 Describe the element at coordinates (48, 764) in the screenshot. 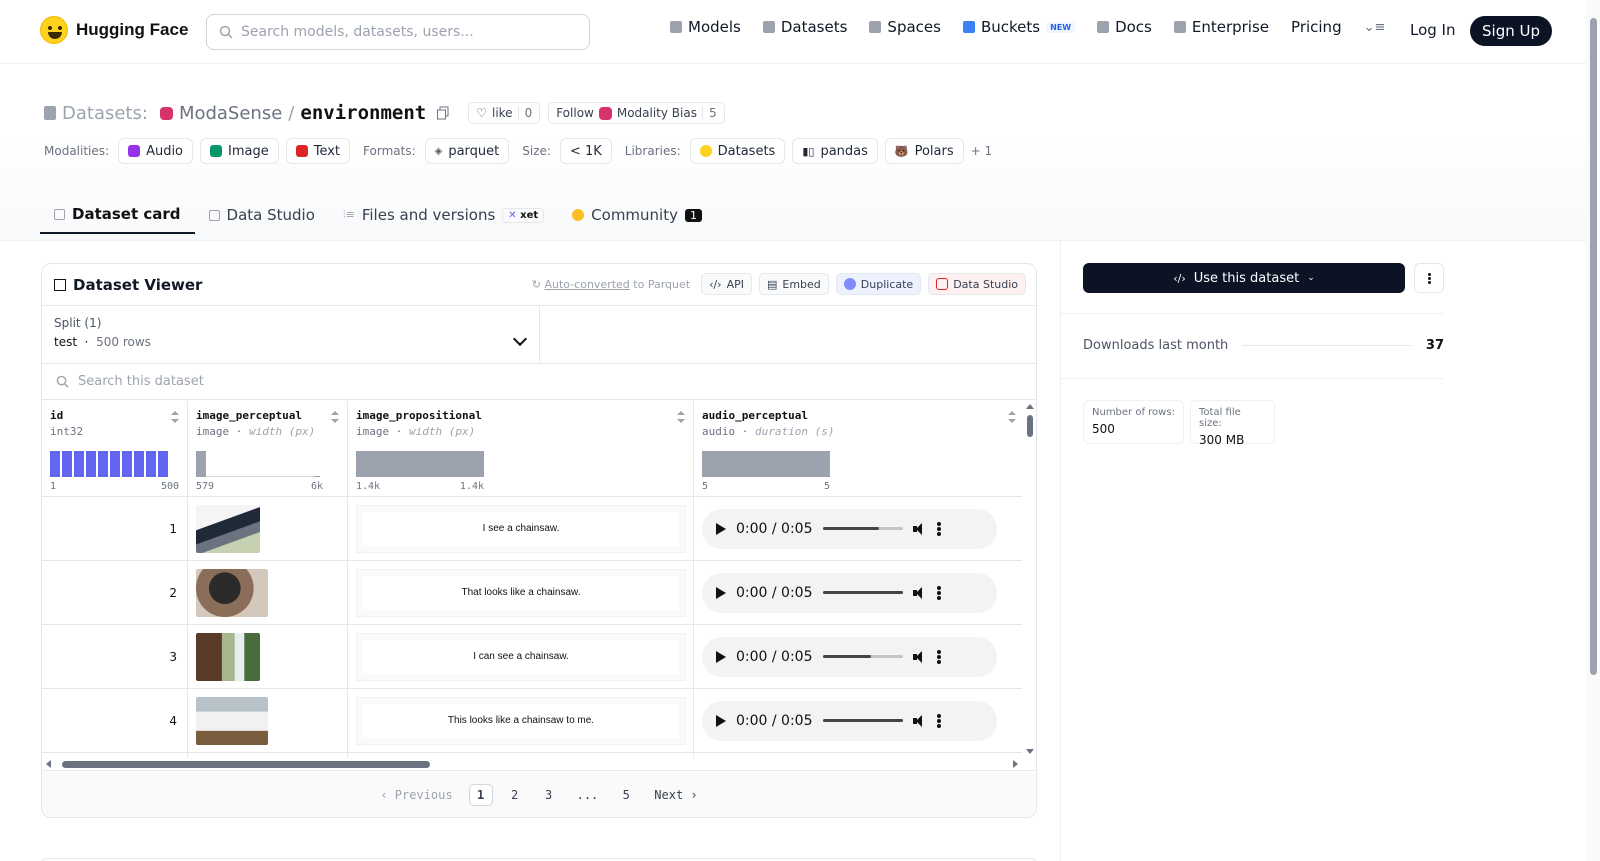

I see `scroll-left-icon` at that location.